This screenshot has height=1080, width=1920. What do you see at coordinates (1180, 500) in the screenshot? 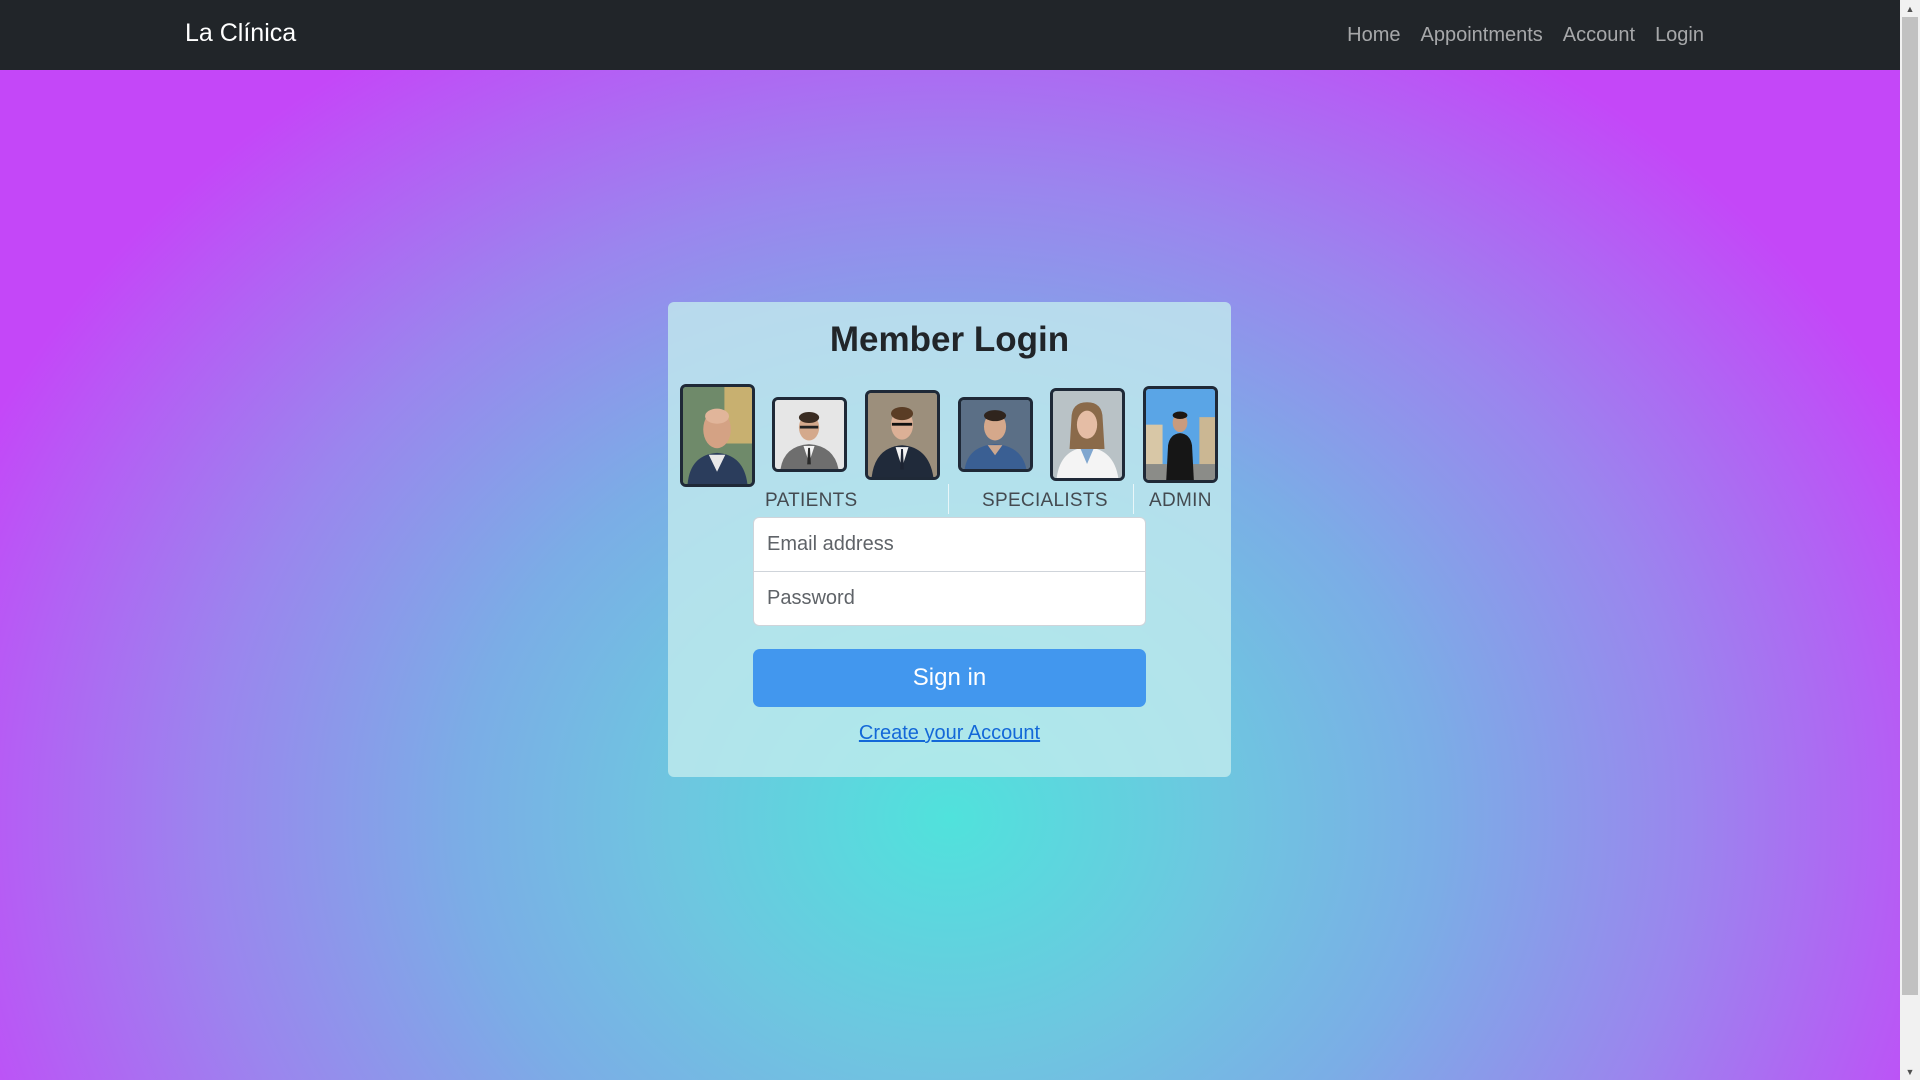
I see `admin-label: ADMIN` at bounding box center [1180, 500].